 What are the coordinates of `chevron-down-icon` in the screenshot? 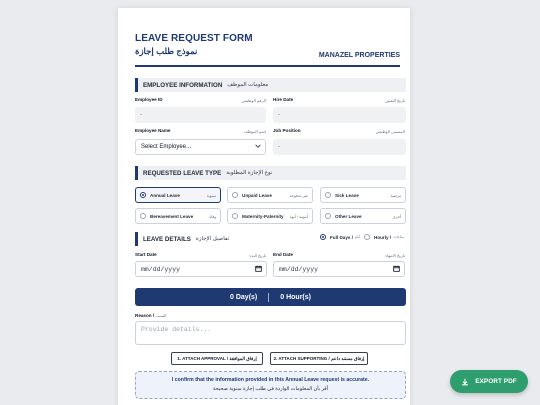 It's located at (258, 147).